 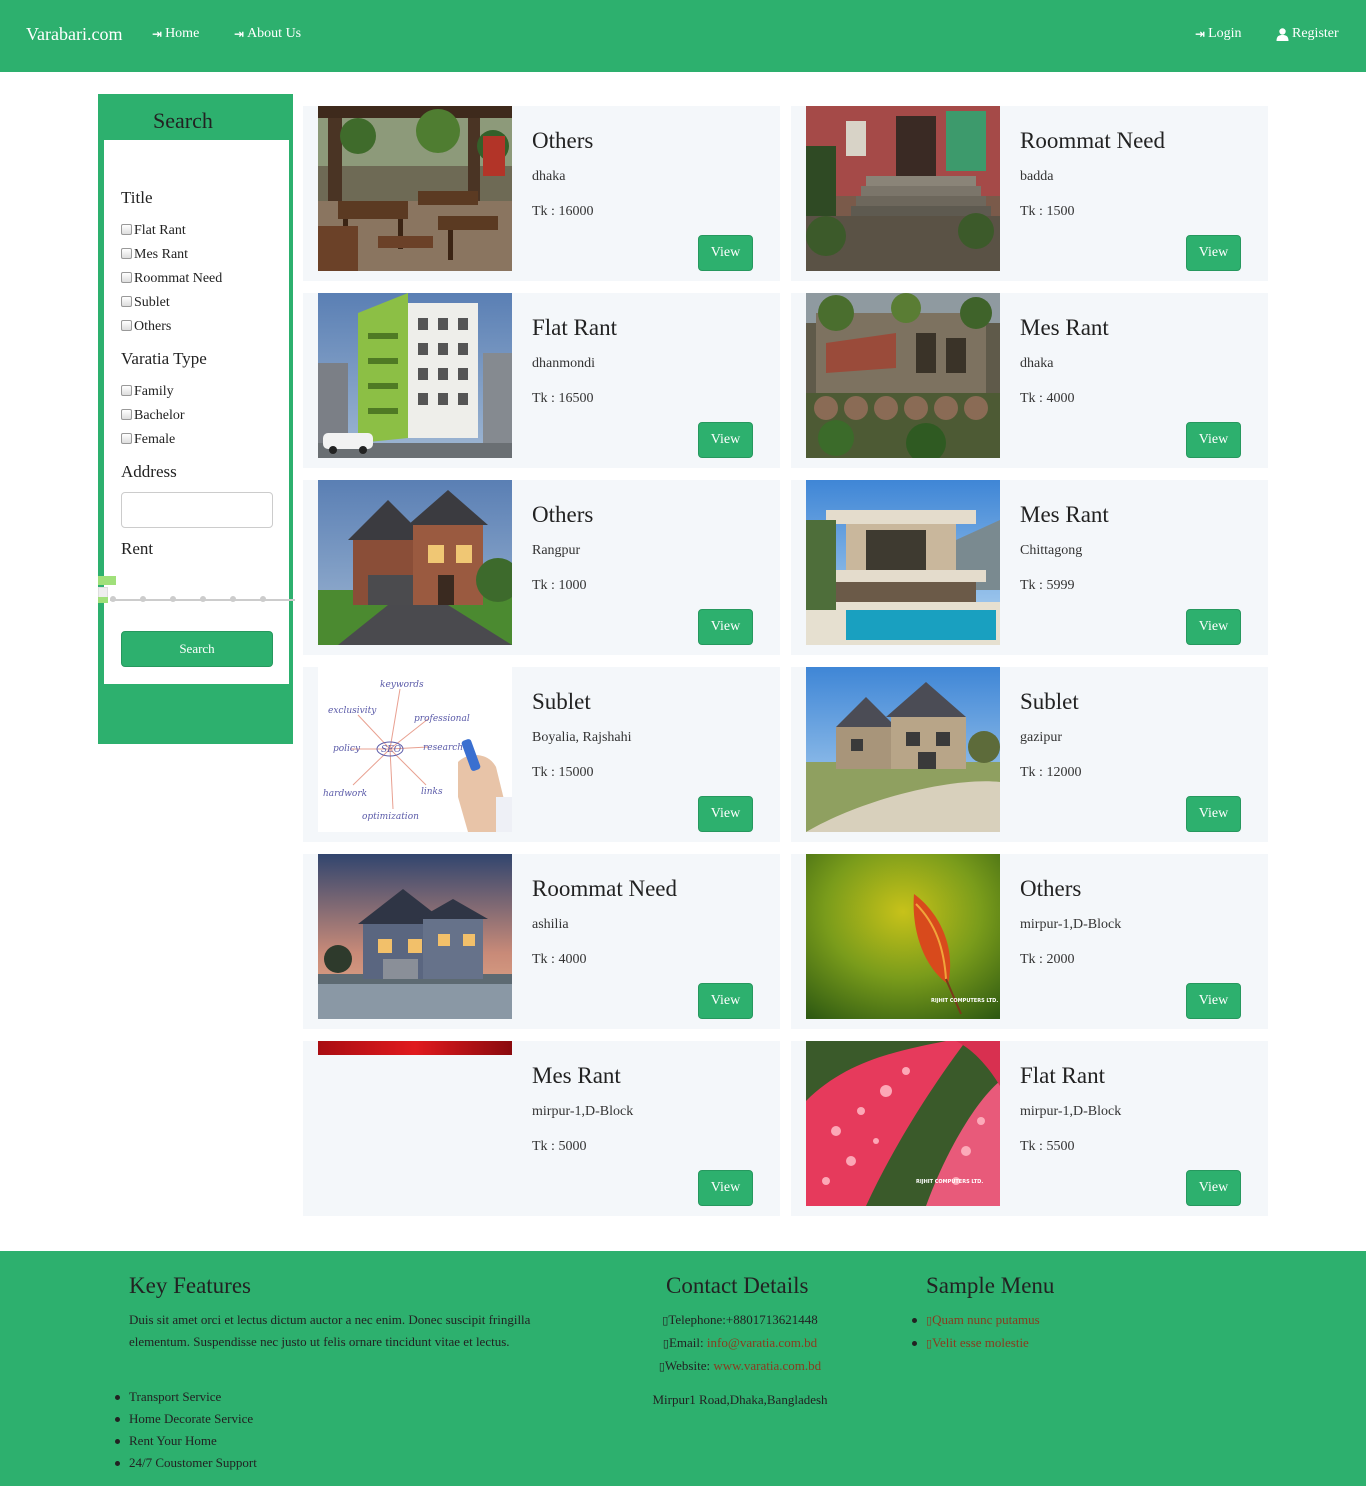 I want to click on seo-word-seo: SEO, so click(x=391, y=750).